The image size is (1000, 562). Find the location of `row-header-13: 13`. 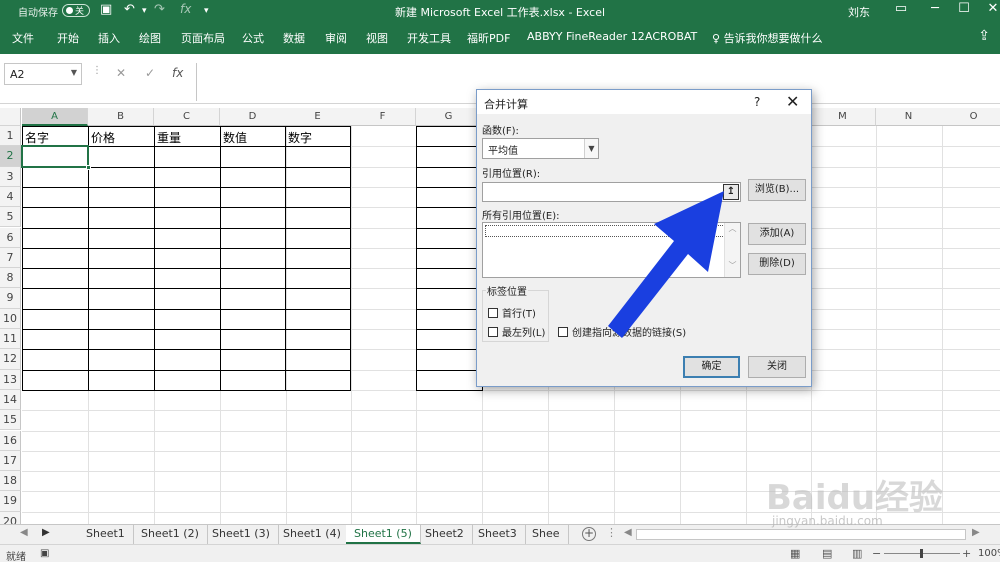

row-header-13: 13 is located at coordinates (10, 379).